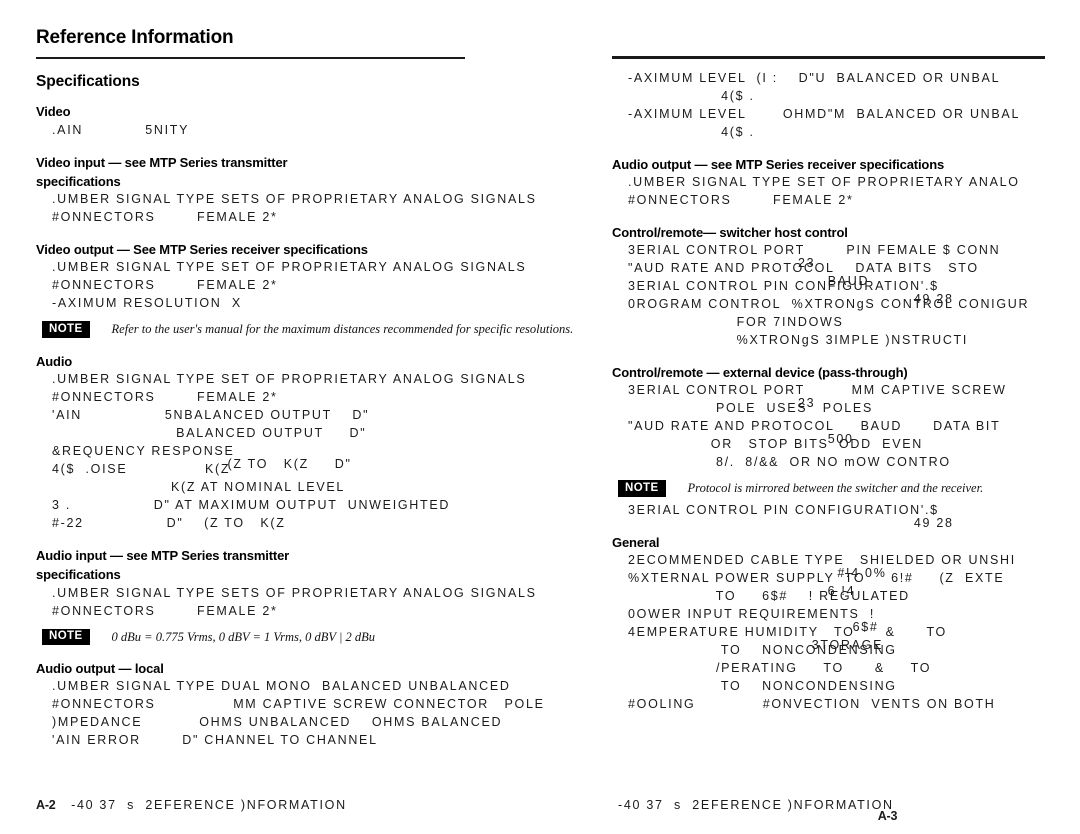 The image size is (1080, 834). Describe the element at coordinates (790, 321) in the screenshot. I see `spec-value: FOR 7INDOWS` at that location.